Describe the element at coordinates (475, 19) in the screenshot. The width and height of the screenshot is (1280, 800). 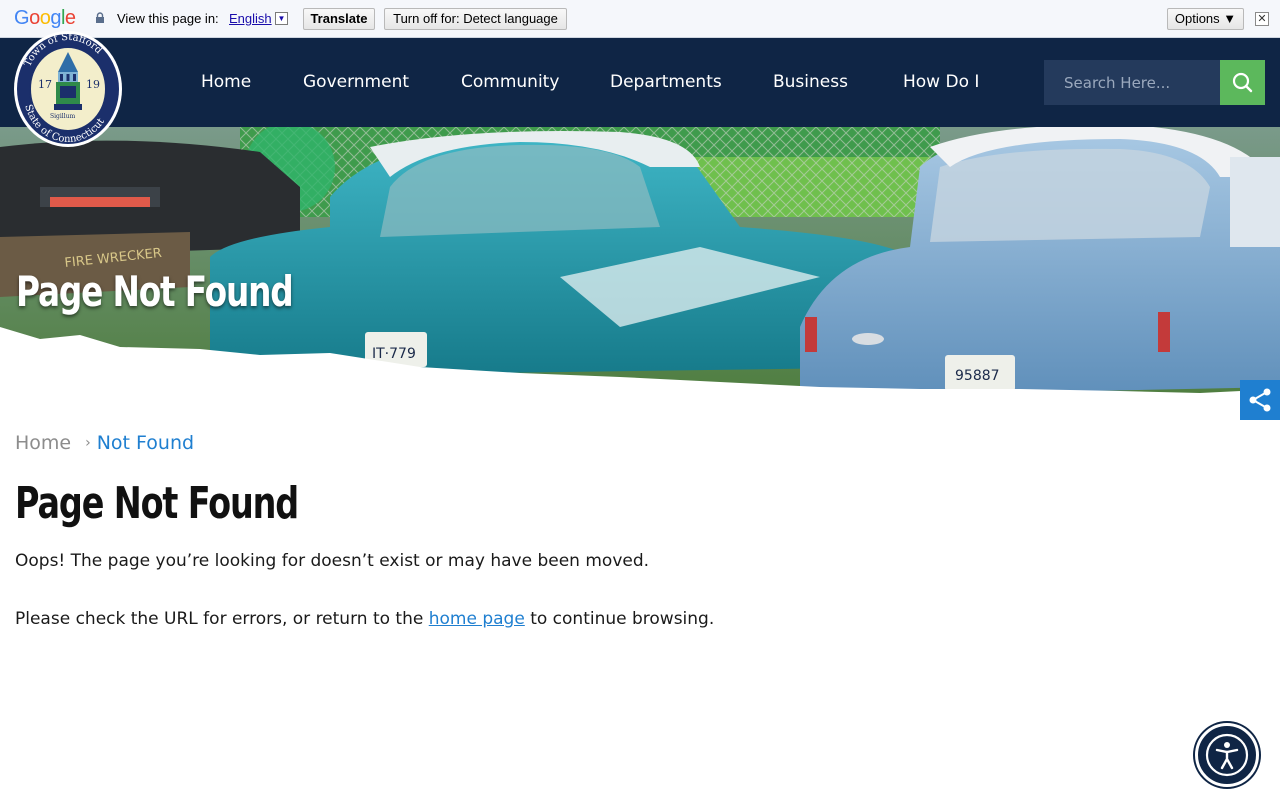
I see `turn-off-button: Turn off for: Detect language` at that location.